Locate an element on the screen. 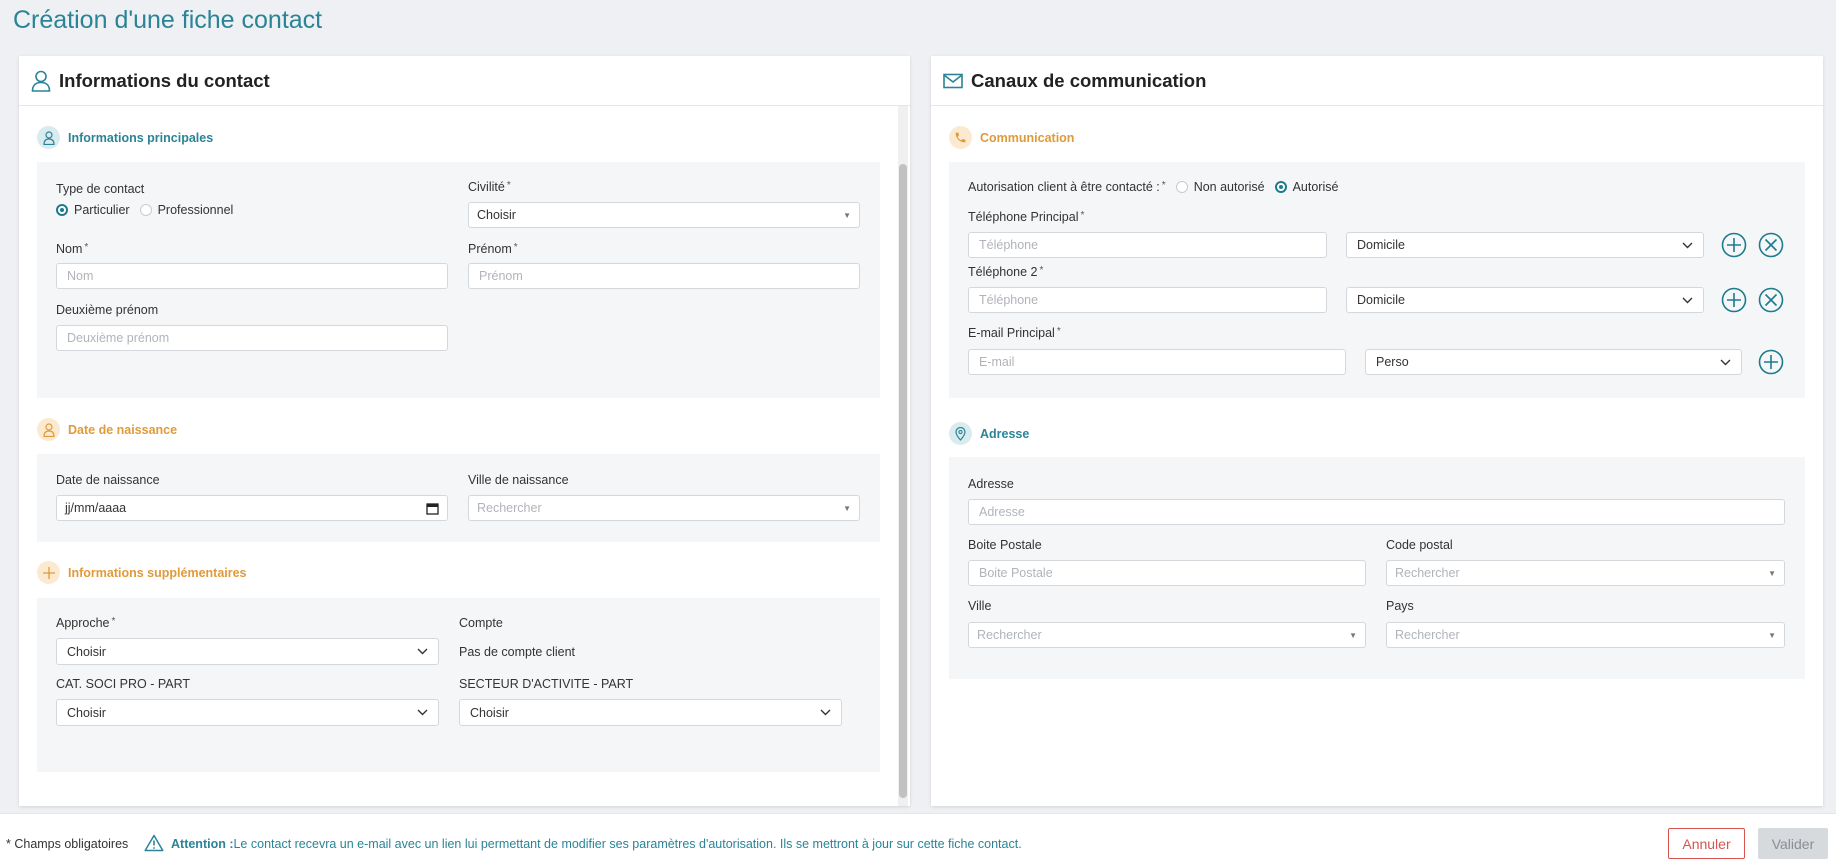 The image size is (1836, 862). main-info-section-title: Informations principales is located at coordinates (125, 137).